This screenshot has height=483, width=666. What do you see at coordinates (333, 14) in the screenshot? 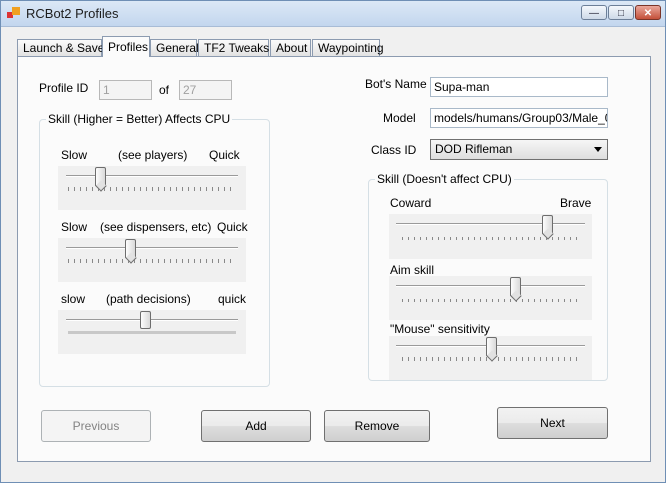
I see `title-bar: RCBot2 Profiles — □ ✕` at bounding box center [333, 14].